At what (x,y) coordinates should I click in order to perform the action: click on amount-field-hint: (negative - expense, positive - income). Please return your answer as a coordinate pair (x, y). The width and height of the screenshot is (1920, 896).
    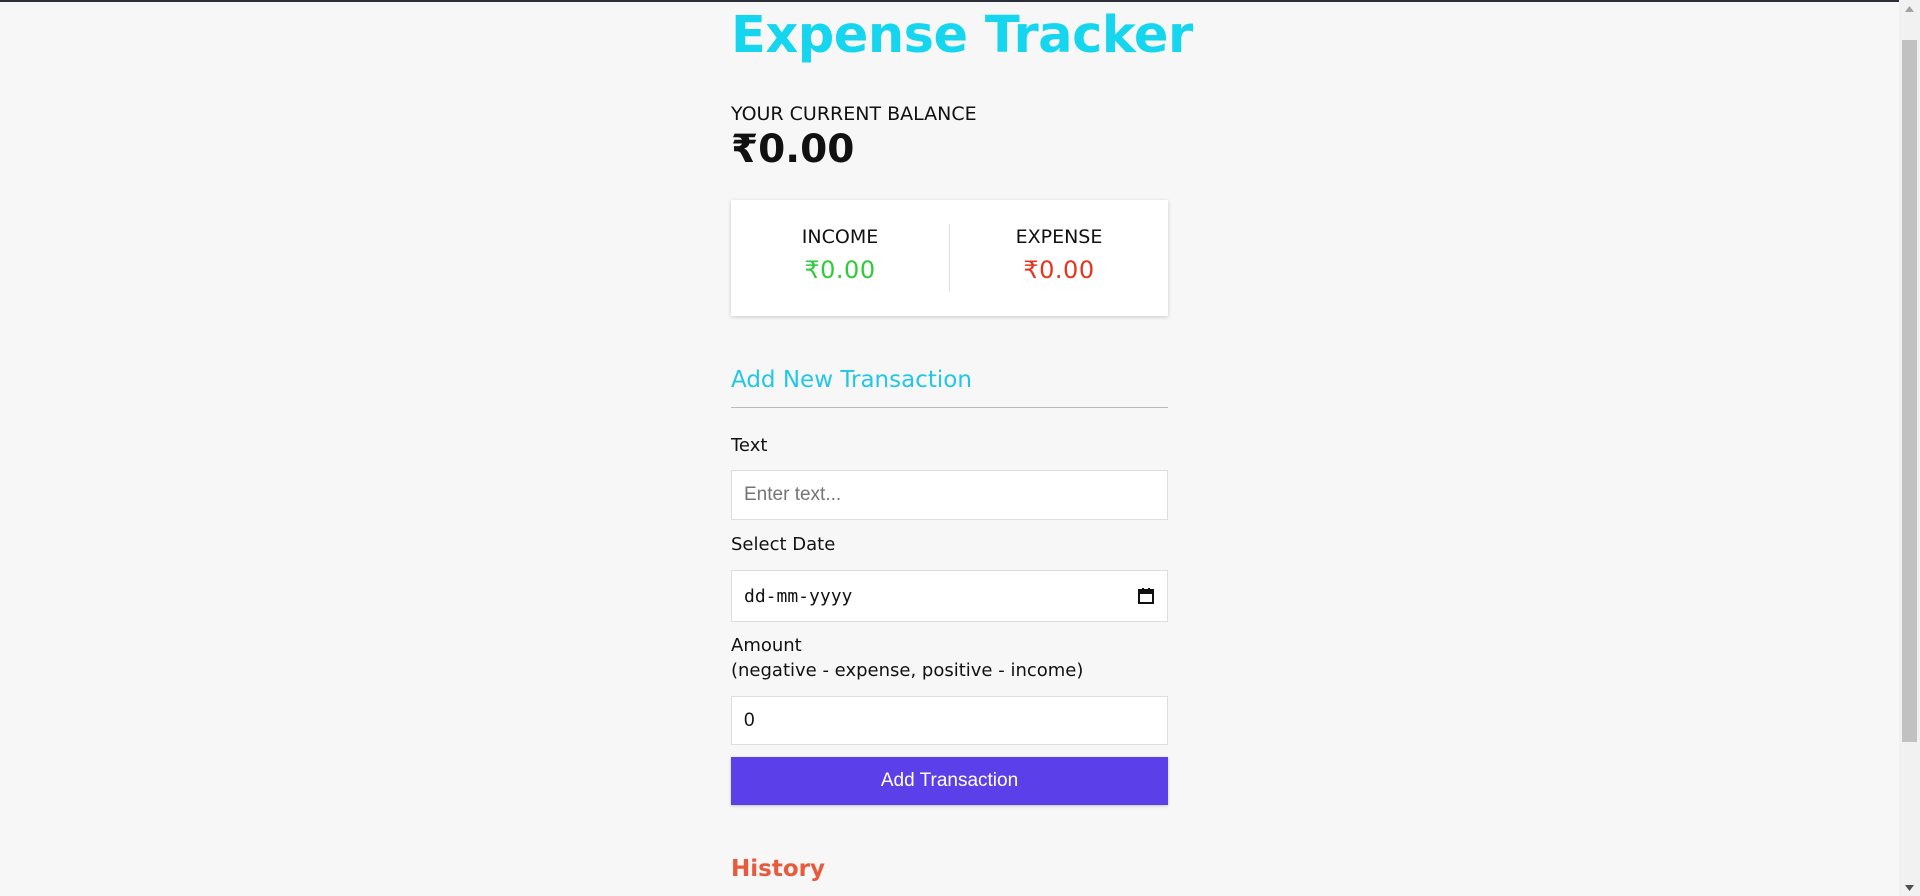
    Looking at the image, I should click on (907, 670).